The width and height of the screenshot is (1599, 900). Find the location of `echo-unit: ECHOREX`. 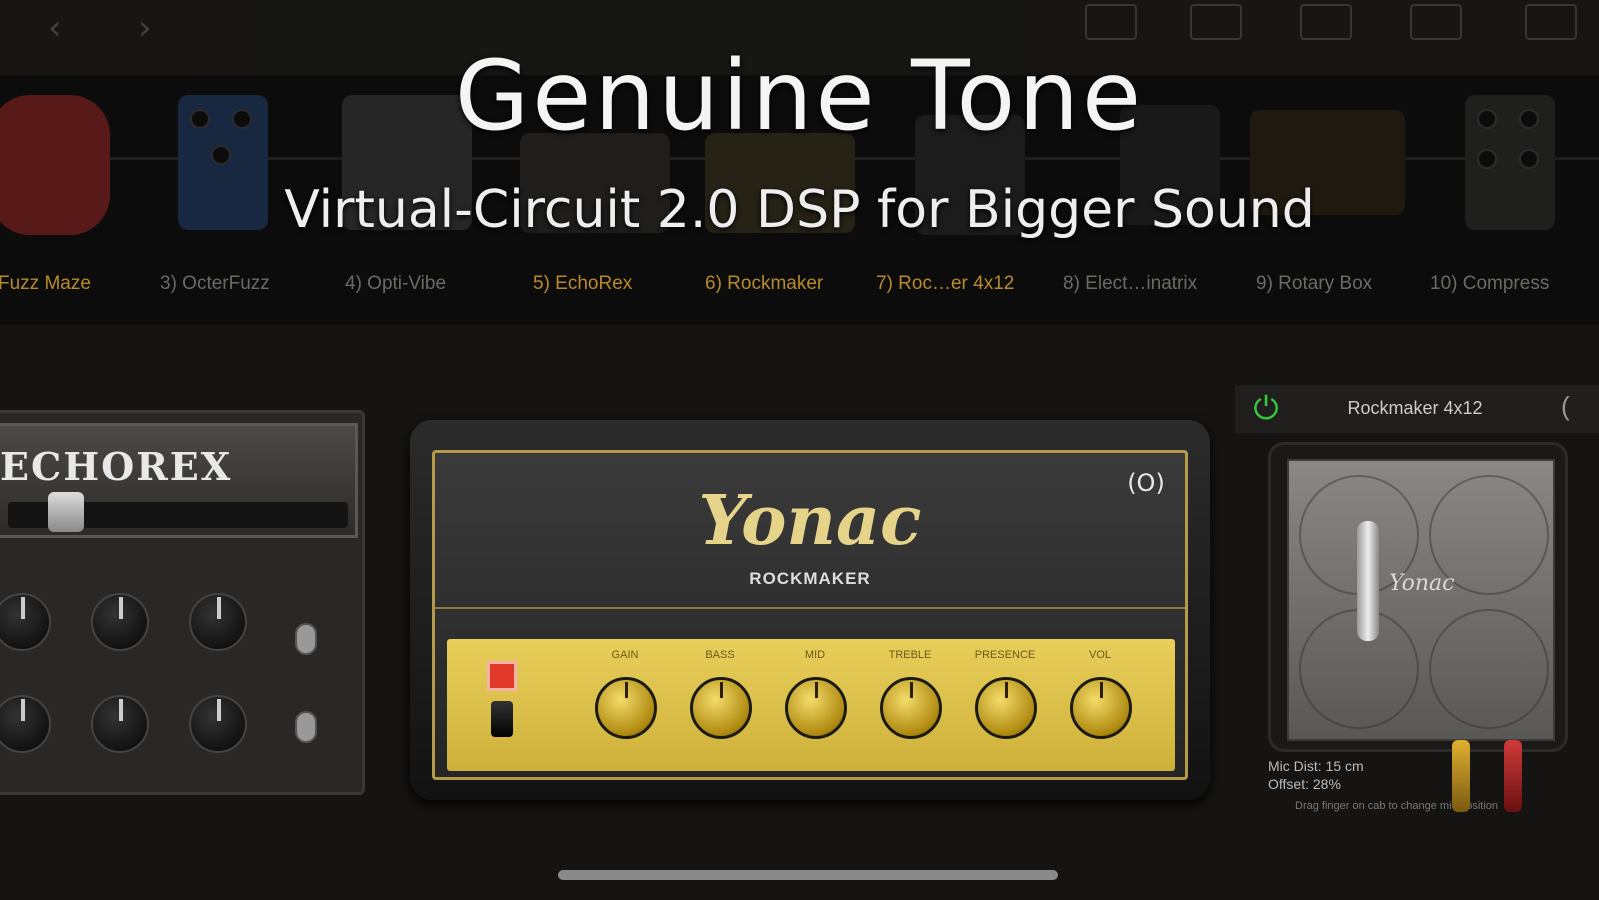

echo-unit: ECHOREX is located at coordinates (182, 602).